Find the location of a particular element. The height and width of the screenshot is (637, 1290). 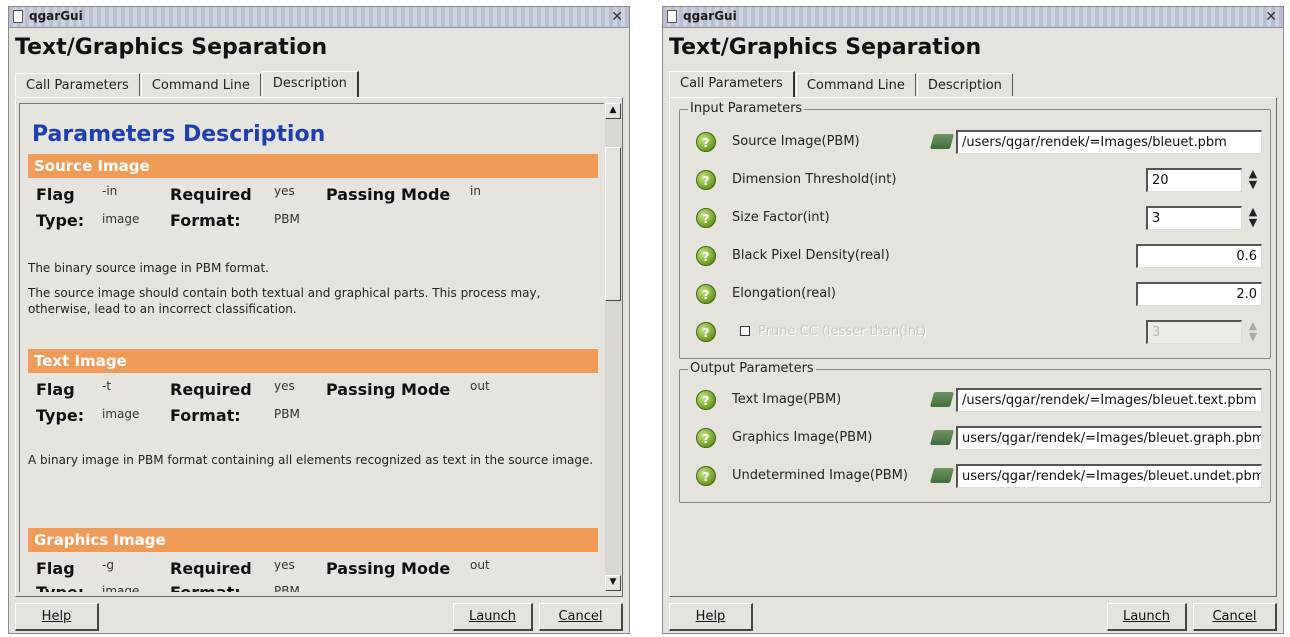

passing-mode-value: in is located at coordinates (475, 191).